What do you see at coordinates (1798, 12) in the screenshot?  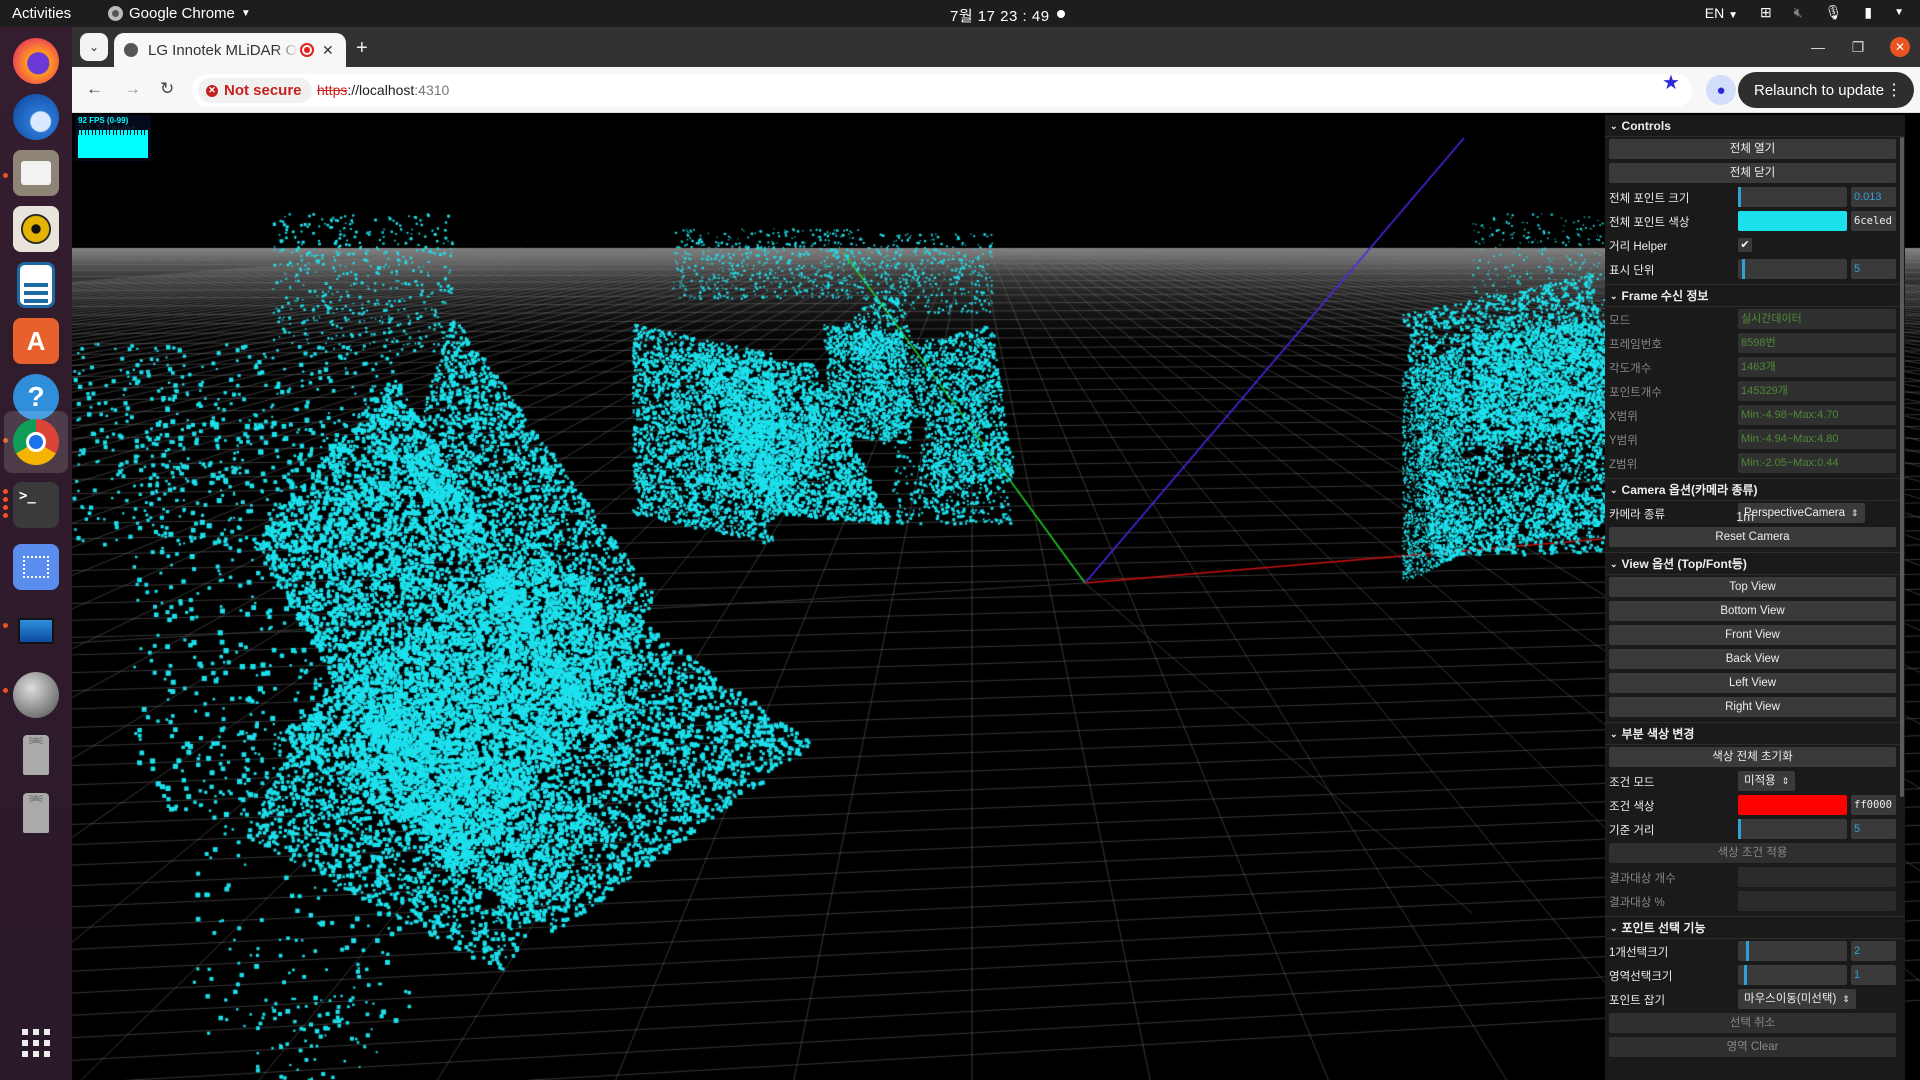 I see `volume-muted-icon: 🔇︎` at bounding box center [1798, 12].